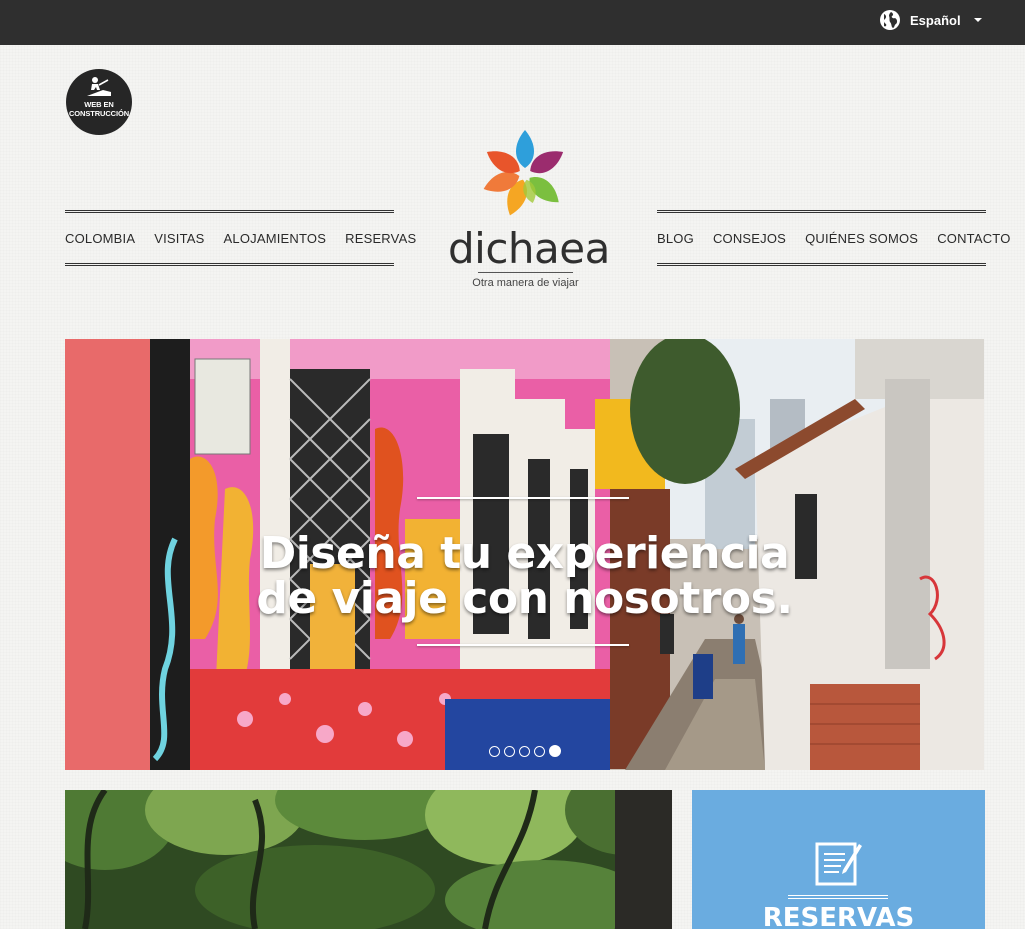  What do you see at coordinates (179, 238) in the screenshot?
I see `nav-item-visitas: VISITAS` at bounding box center [179, 238].